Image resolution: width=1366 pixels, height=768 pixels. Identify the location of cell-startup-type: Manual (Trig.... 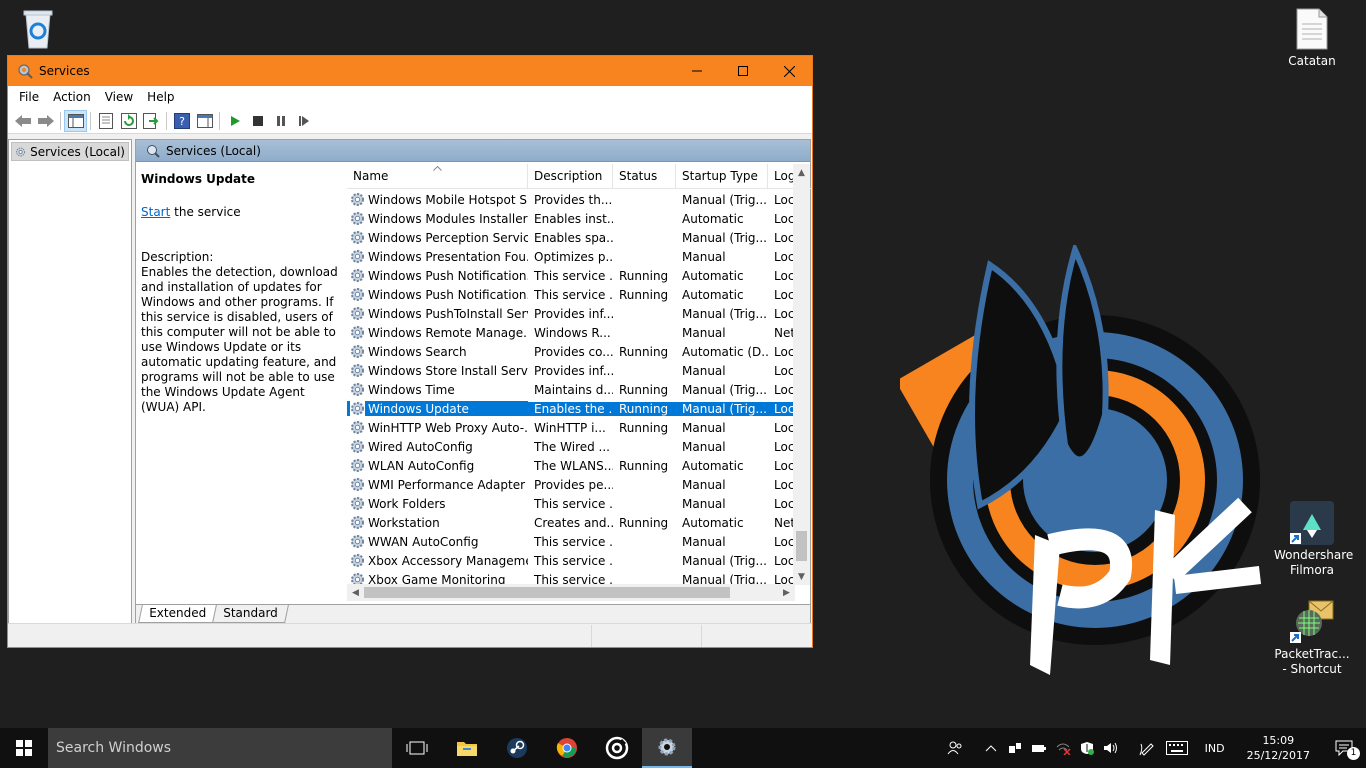
(724, 389).